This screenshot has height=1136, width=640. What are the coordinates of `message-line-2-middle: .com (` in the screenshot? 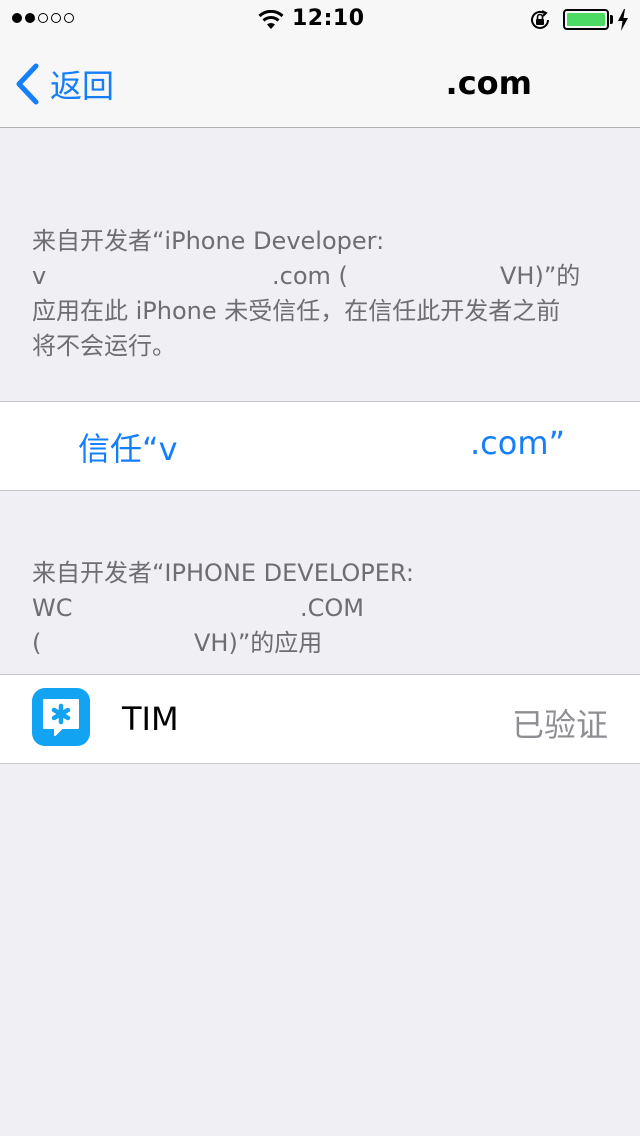 It's located at (310, 276).